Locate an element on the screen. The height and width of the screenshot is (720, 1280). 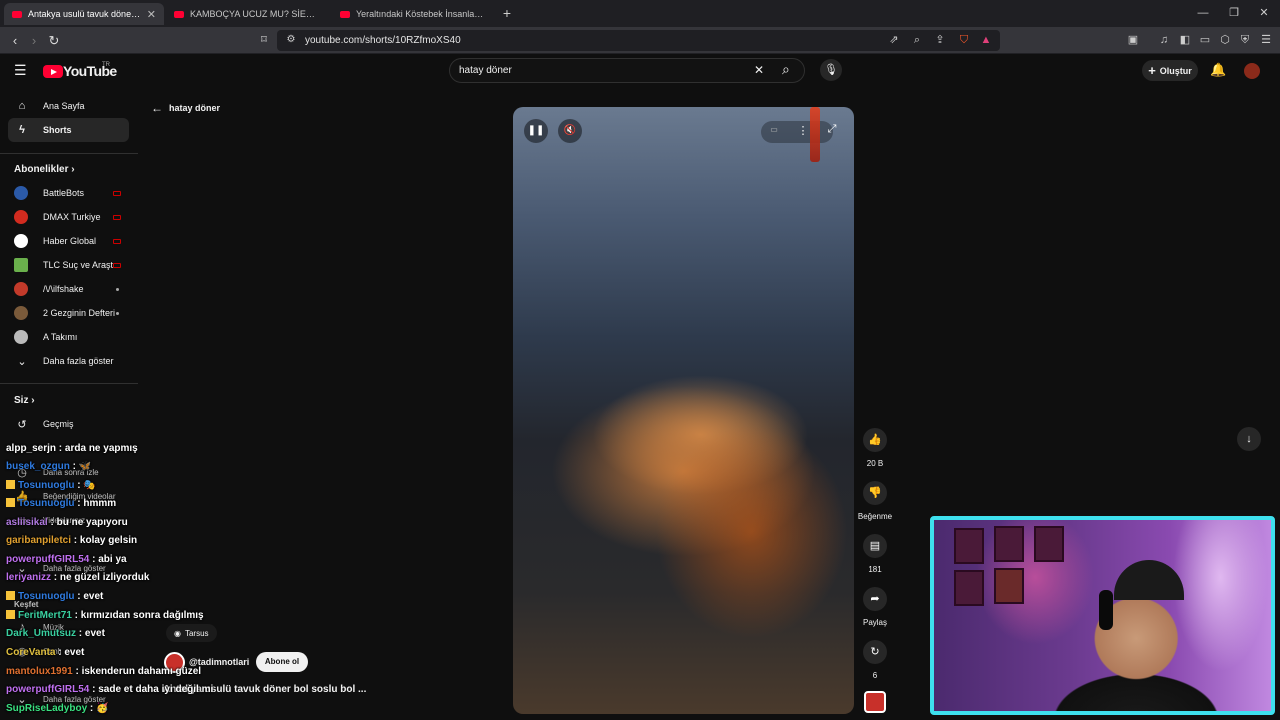
close-tab-icon: ✕ is located at coordinates (151, 14).